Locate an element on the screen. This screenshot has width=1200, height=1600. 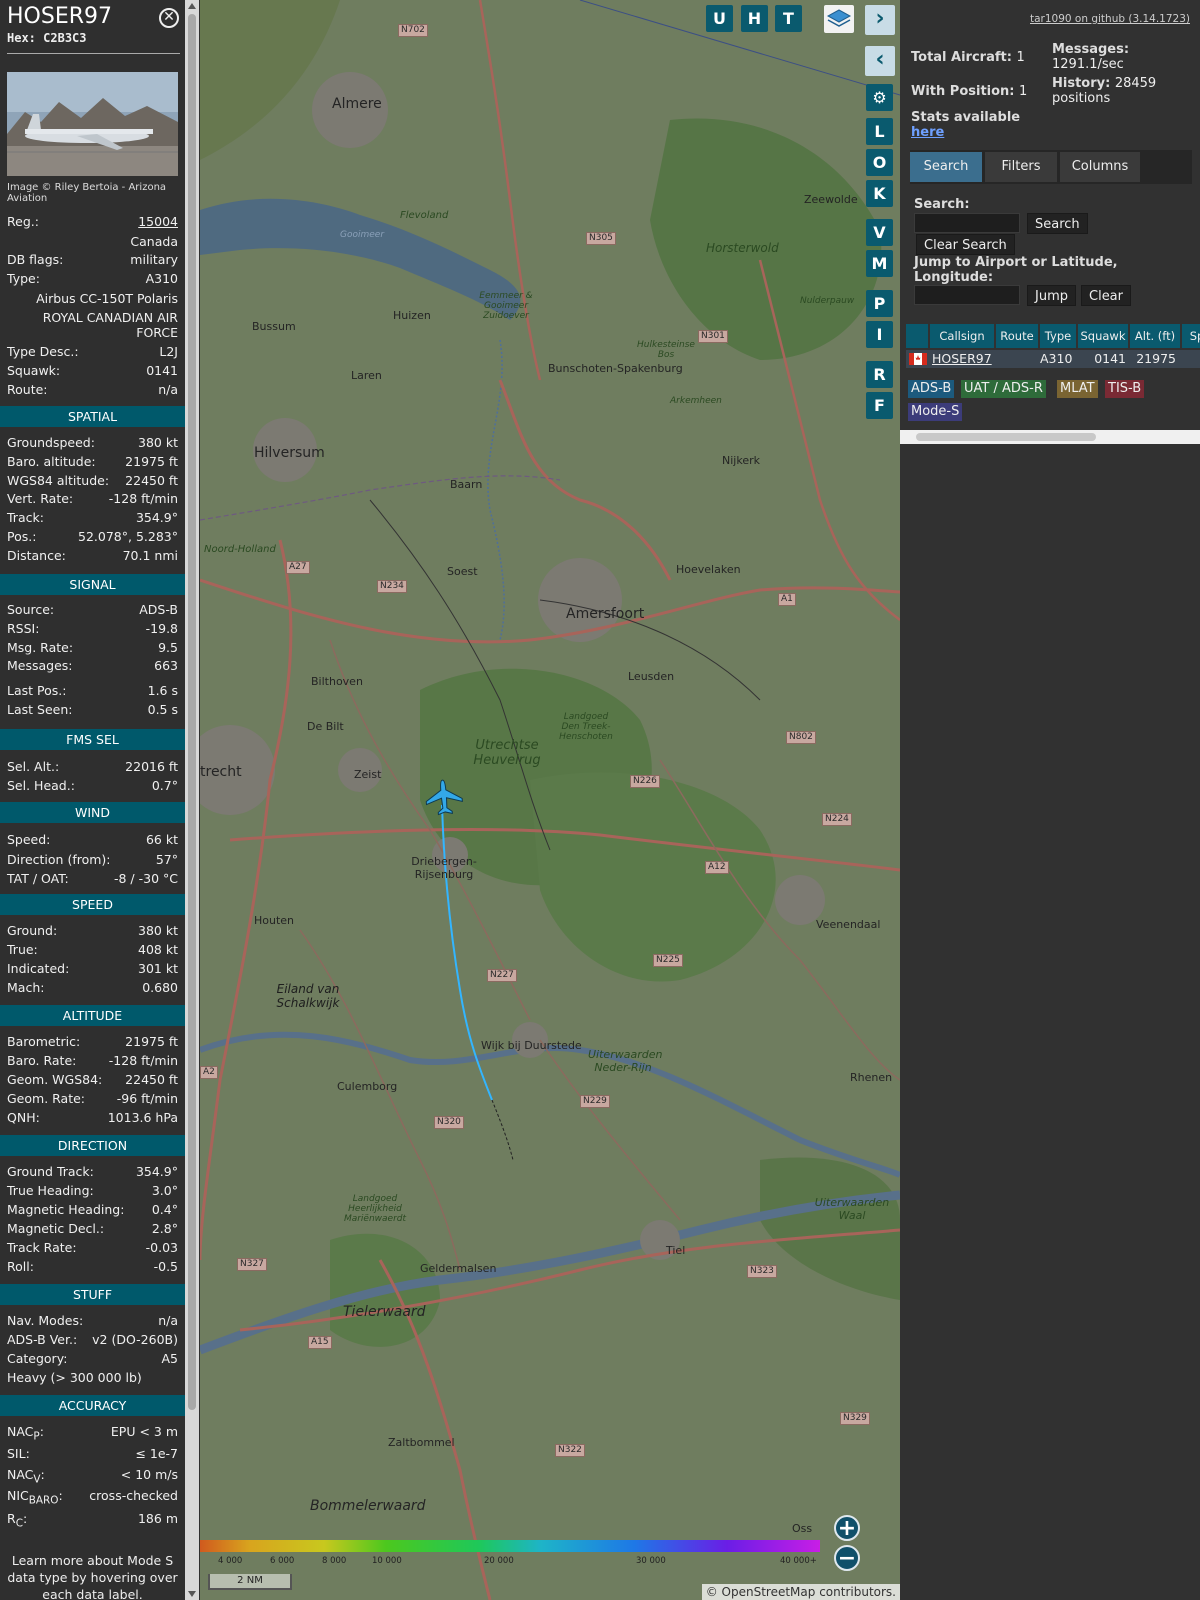
map-button-v: V is located at coordinates (879, 232).